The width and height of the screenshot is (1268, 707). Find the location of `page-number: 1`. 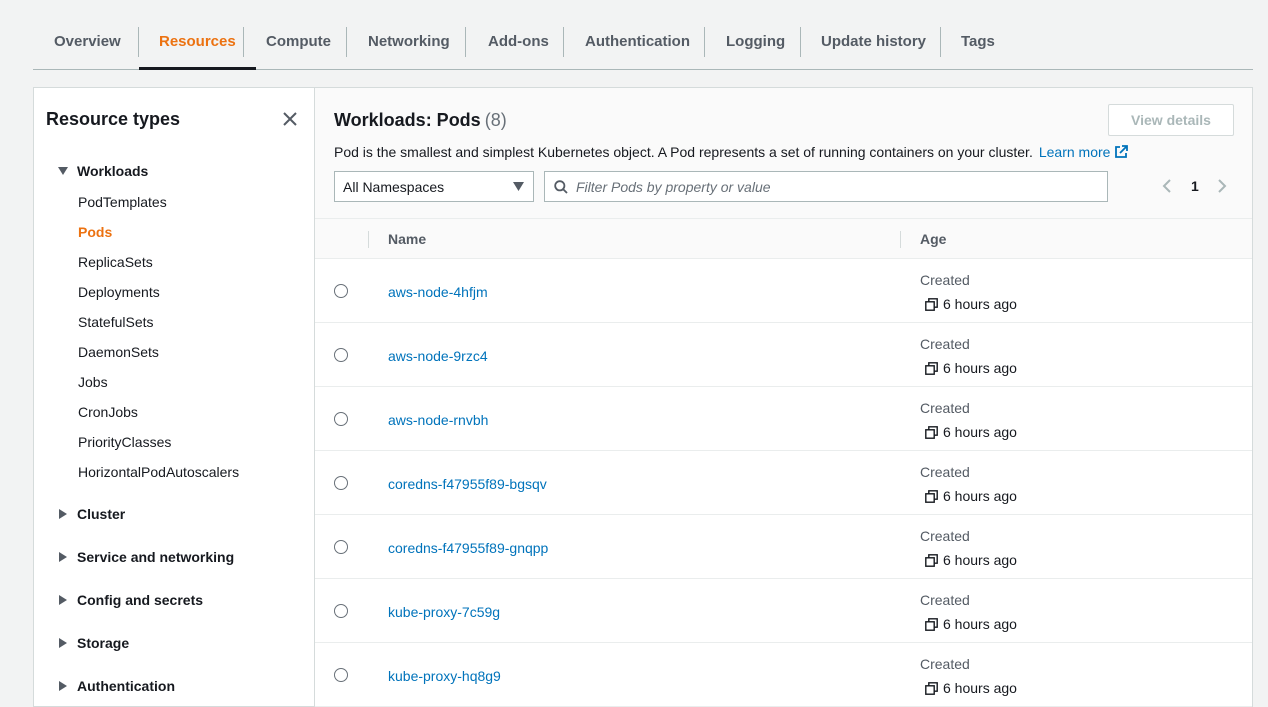

page-number: 1 is located at coordinates (1195, 186).